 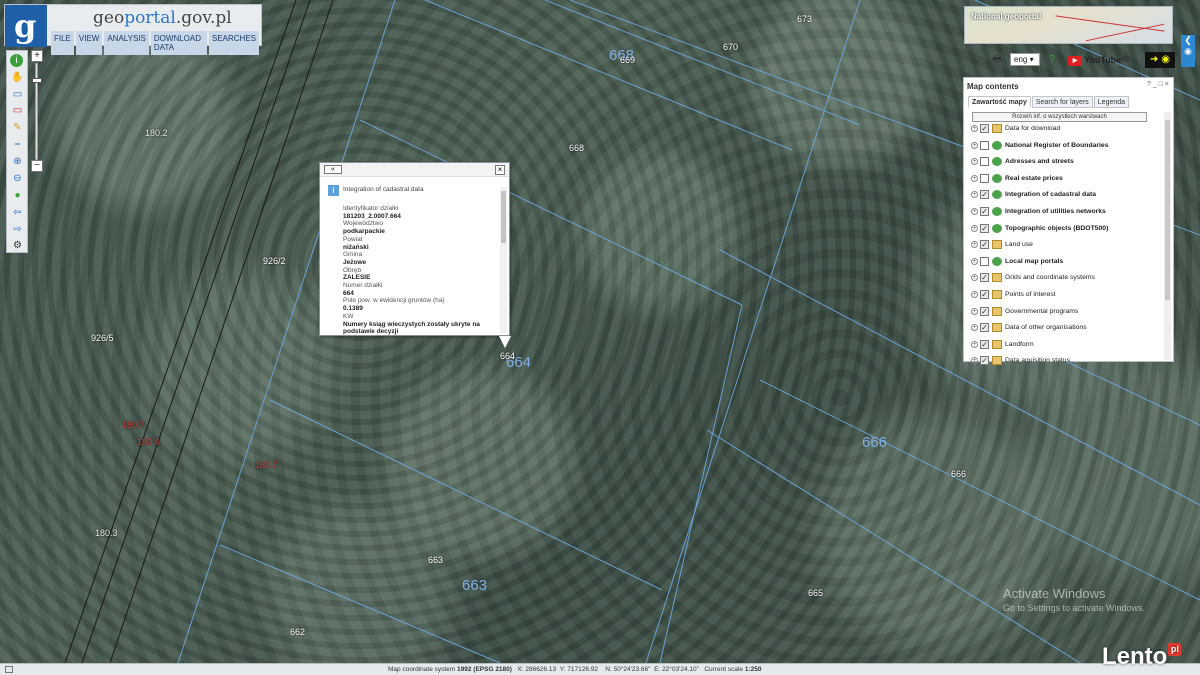 I want to click on layer-item: + ✓ Data of other organisations, so click(x=1067, y=329).